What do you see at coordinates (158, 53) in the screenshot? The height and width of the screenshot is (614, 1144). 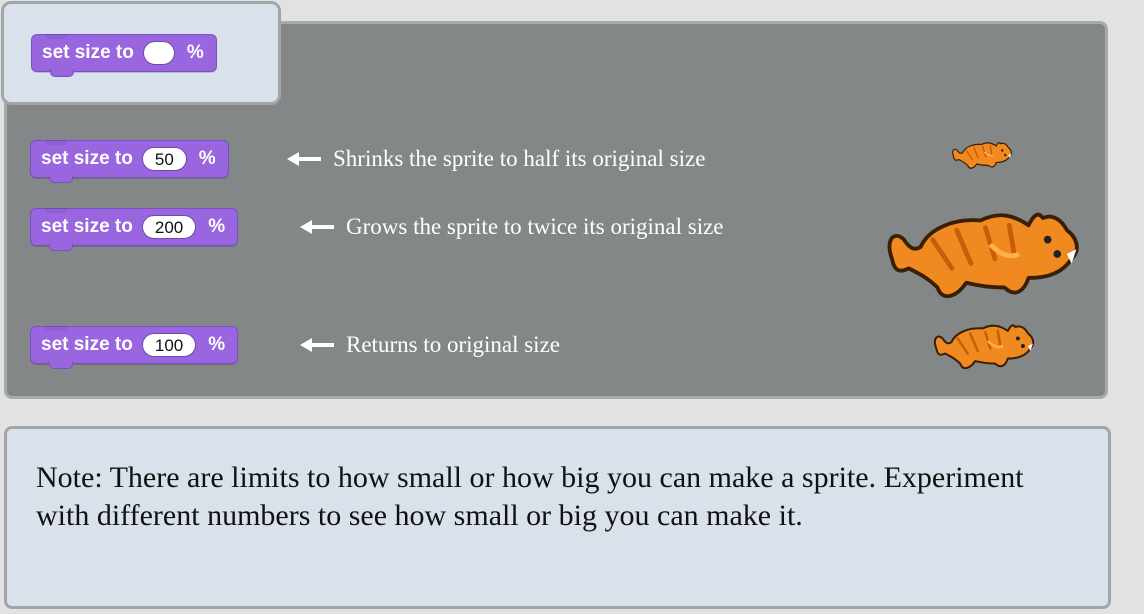 I see `size-value-input` at bounding box center [158, 53].